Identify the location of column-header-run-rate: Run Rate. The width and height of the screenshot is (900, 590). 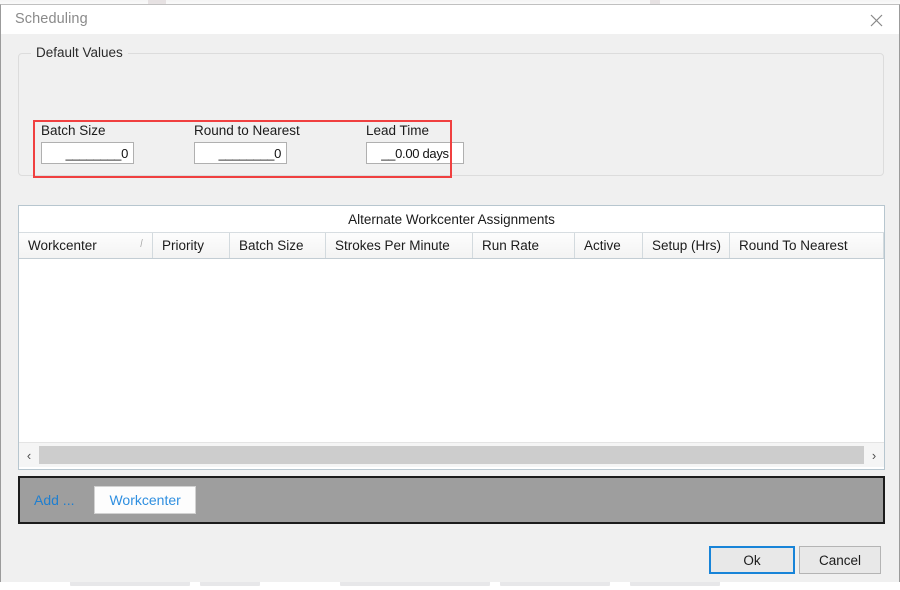
(524, 245).